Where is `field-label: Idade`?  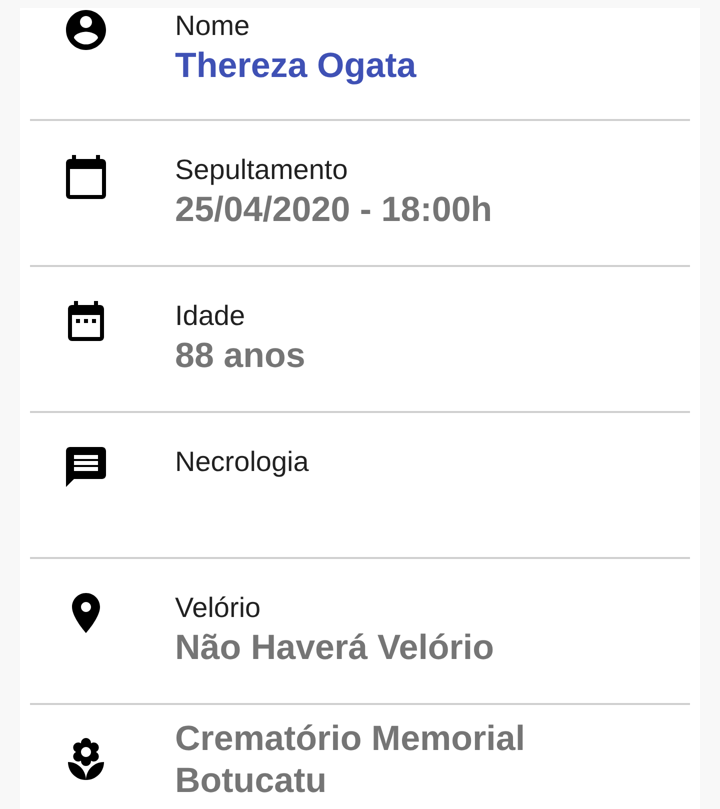
field-label: Idade is located at coordinates (210, 316).